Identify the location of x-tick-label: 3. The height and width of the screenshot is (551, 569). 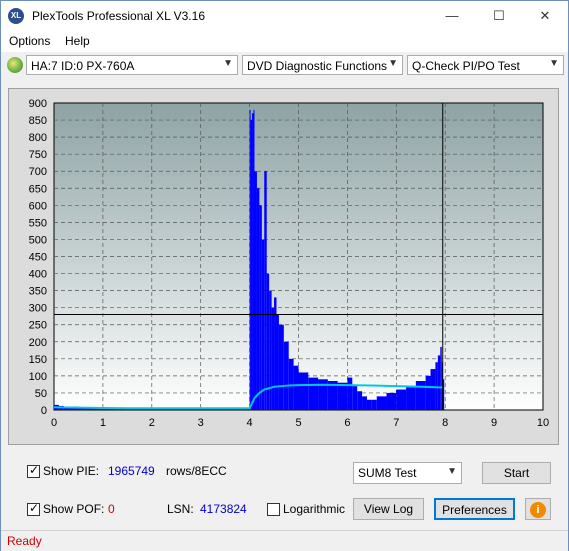
(201, 423).